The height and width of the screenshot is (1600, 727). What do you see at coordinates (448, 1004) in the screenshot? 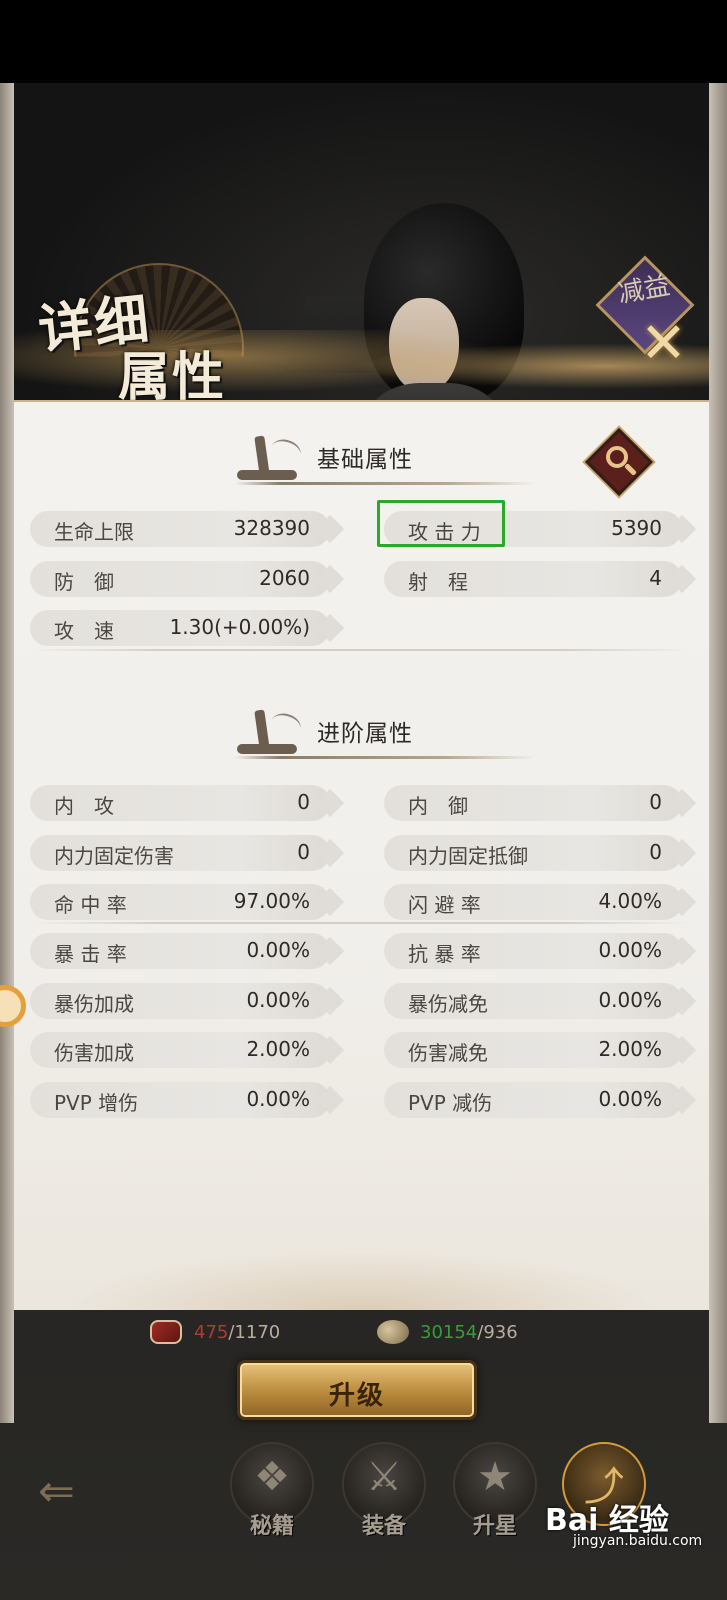
I see `stat-name: 暴伤减免` at bounding box center [448, 1004].